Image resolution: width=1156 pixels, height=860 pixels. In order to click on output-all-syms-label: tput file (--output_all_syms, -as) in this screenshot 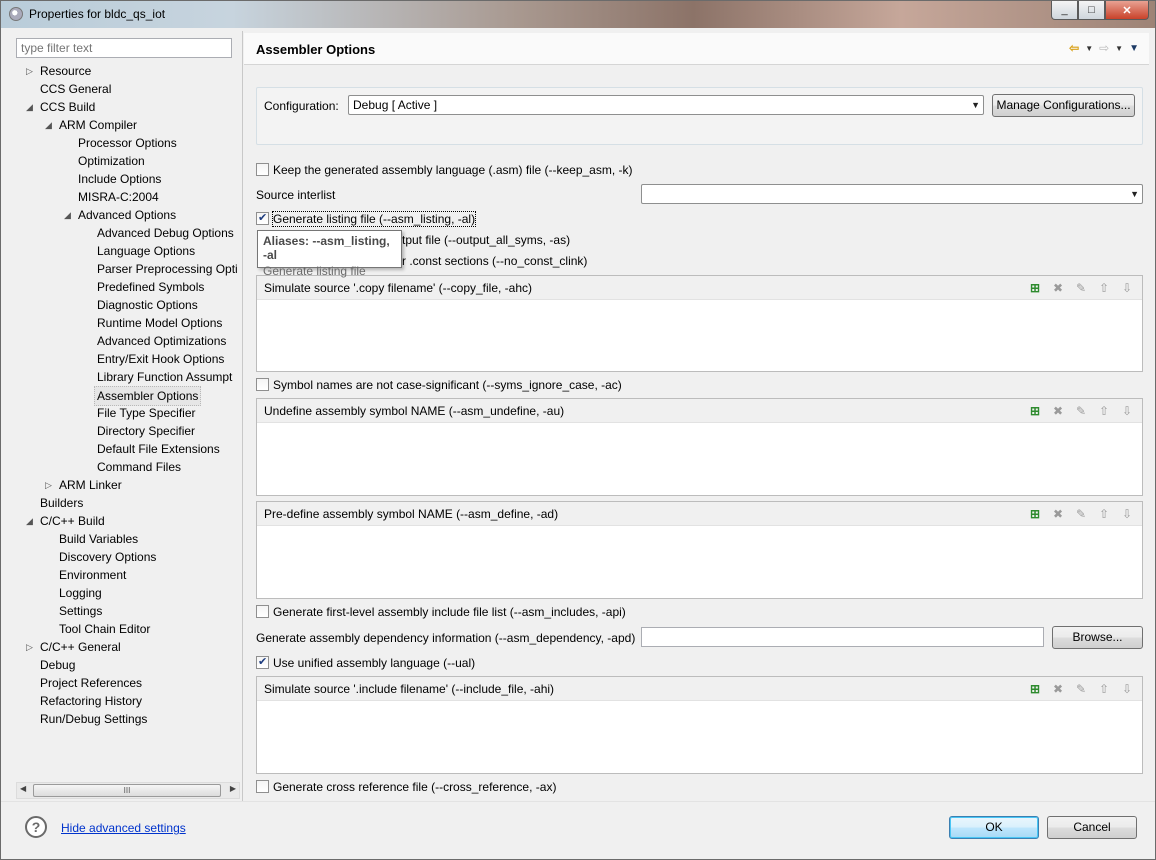, I will do `click(486, 240)`.